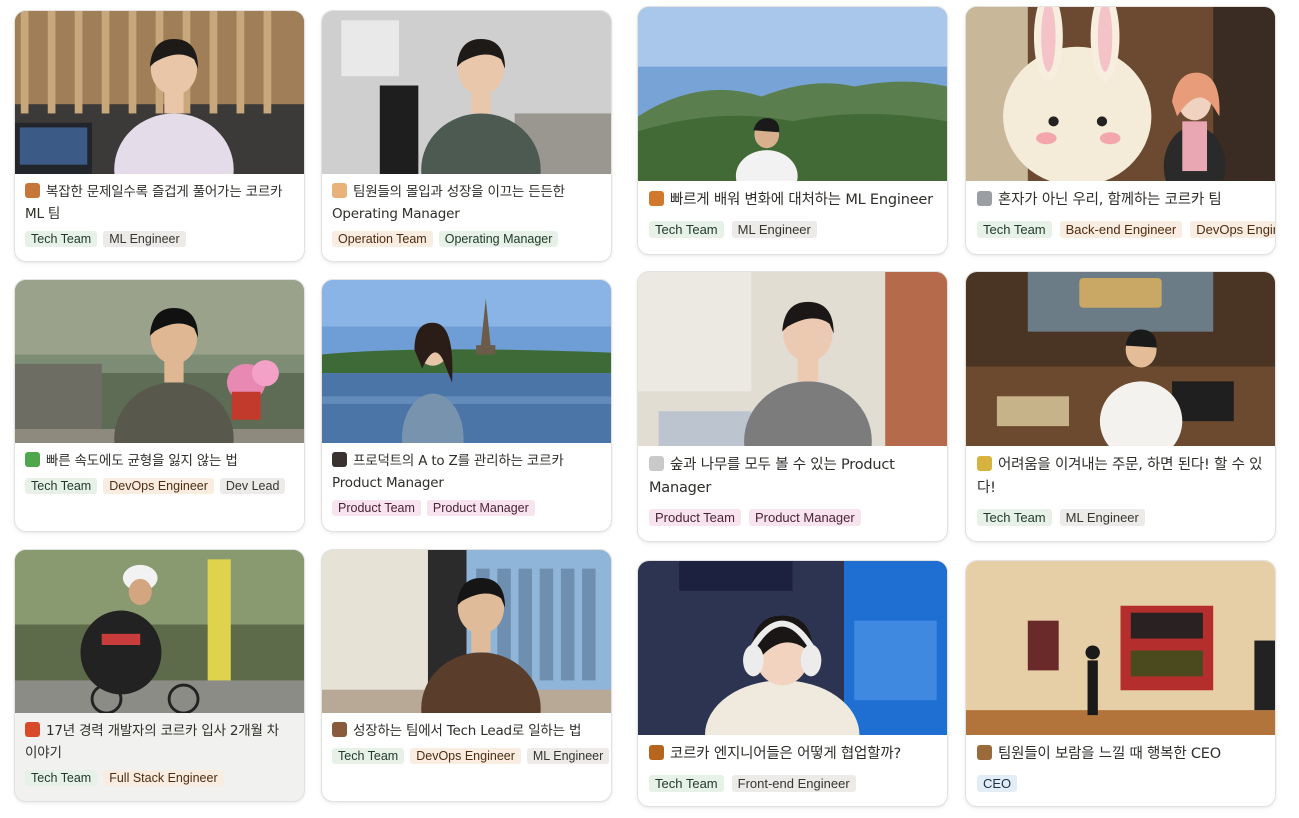  Describe the element at coordinates (997, 783) in the screenshot. I see `tag-badge: CEO` at that location.